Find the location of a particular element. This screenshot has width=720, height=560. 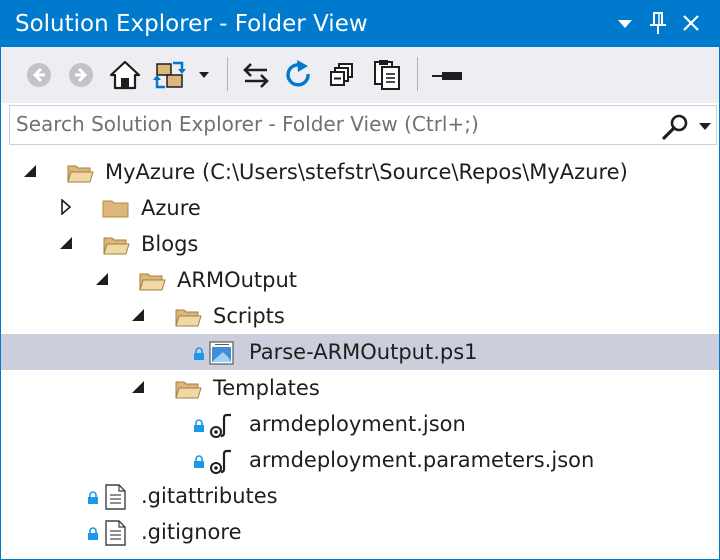

search-input is located at coordinates (331, 124).